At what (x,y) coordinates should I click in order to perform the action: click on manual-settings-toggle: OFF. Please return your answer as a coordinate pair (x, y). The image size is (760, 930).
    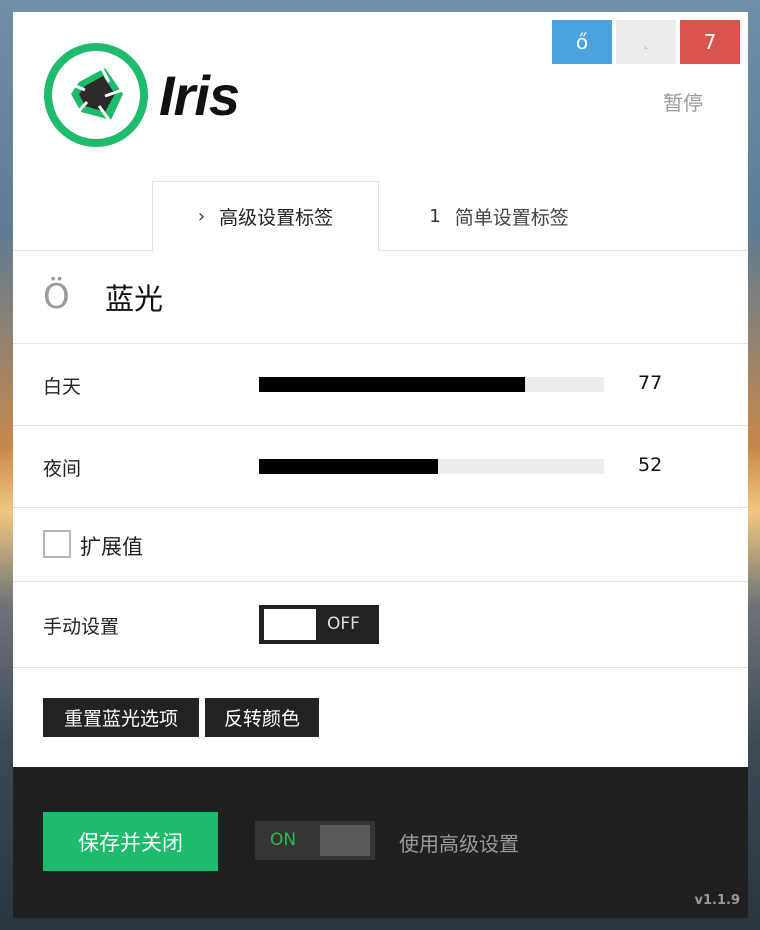
    Looking at the image, I should click on (319, 624).